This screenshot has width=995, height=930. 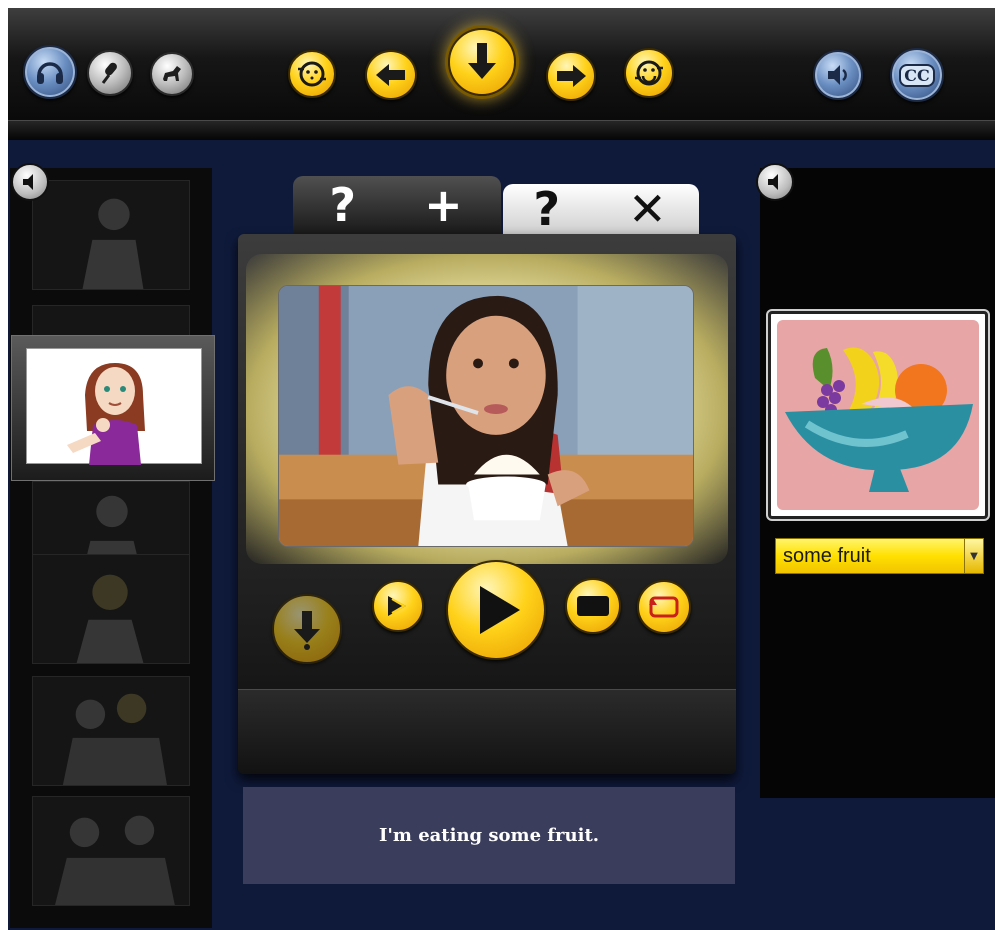 I want to click on tab-add-question: ? +, so click(x=397, y=205).